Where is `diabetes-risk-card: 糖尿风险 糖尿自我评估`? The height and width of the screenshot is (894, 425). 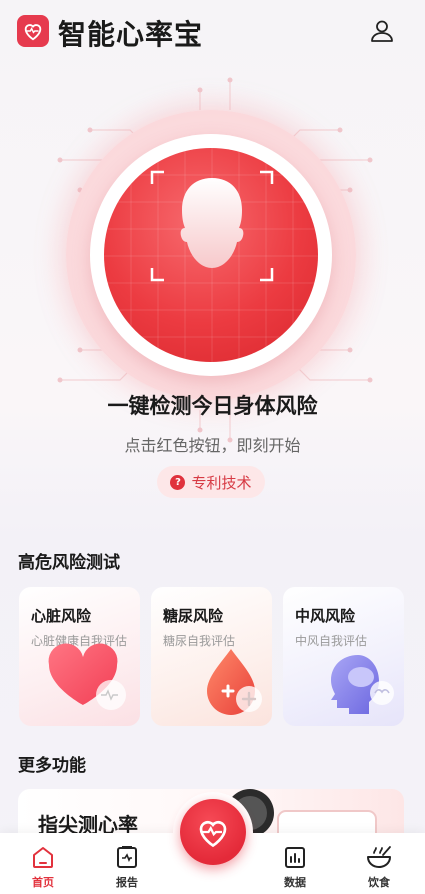
diabetes-risk-card: 糖尿风险 糖尿自我评估 is located at coordinates (211, 656).